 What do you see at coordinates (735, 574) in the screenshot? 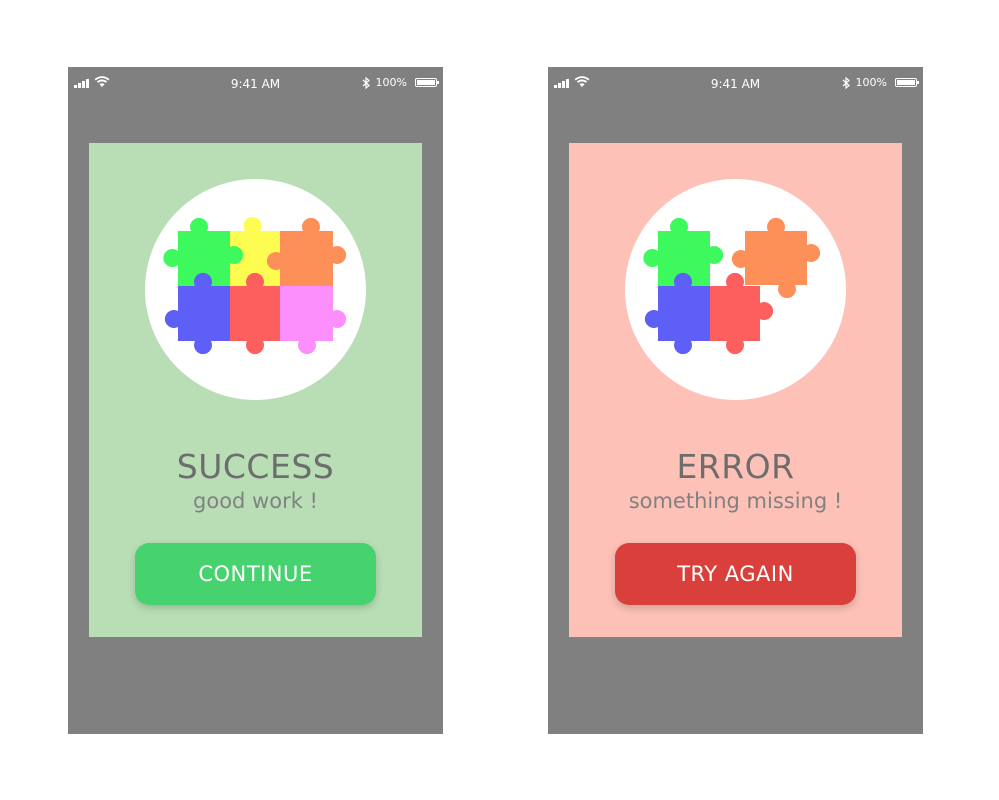
I see `try-again-button: TRY AGAIN` at bounding box center [735, 574].